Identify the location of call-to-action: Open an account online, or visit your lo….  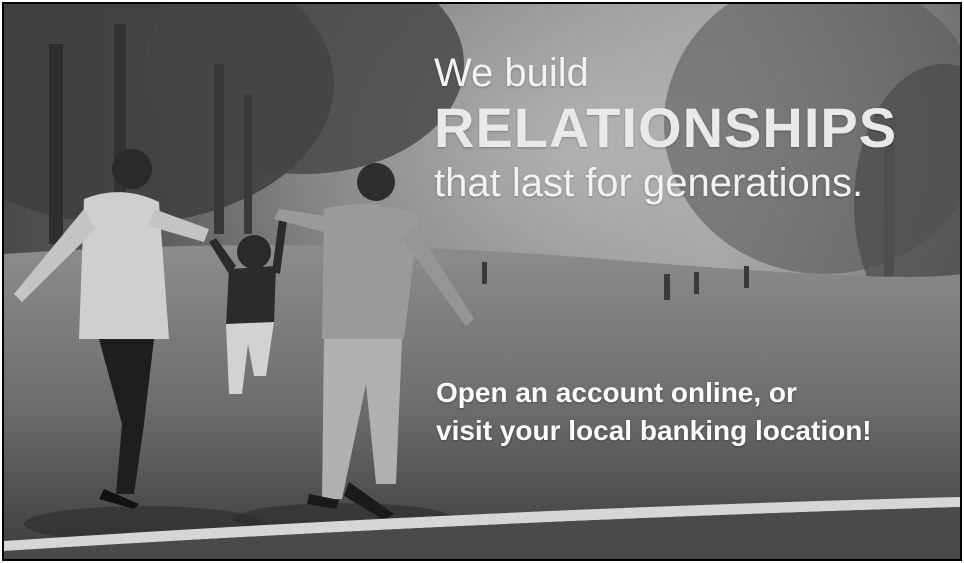
(691, 412).